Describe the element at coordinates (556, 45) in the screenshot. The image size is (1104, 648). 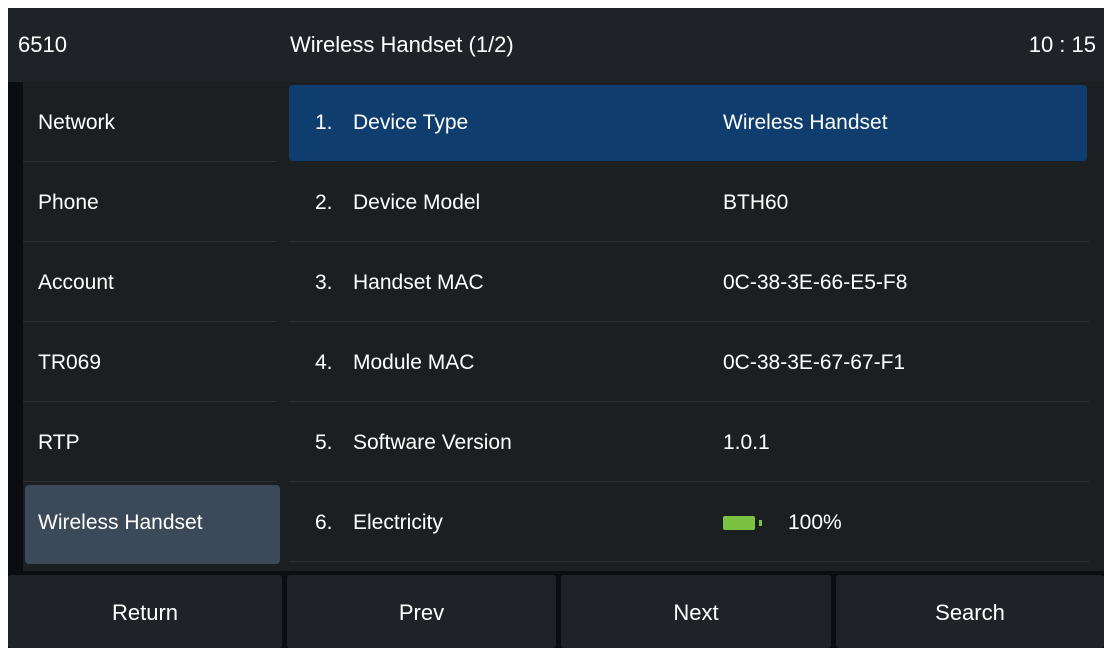
I see `title-bar: 6510 Wireless Handset (1/2) 10 : 15` at that location.